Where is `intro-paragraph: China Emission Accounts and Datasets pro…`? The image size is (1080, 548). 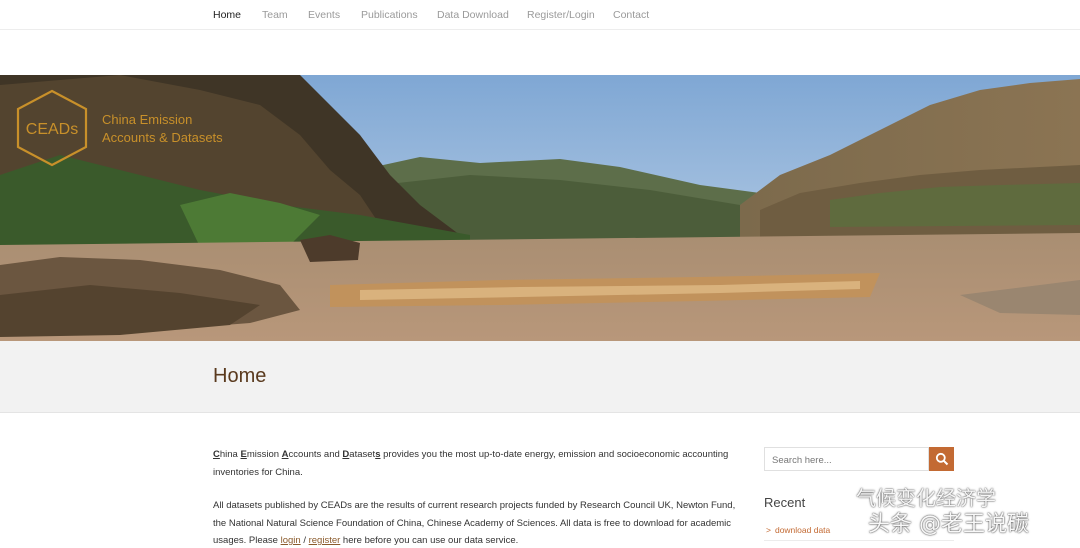 intro-paragraph: China Emission Accounts and Datasets pro… is located at coordinates (475, 463).